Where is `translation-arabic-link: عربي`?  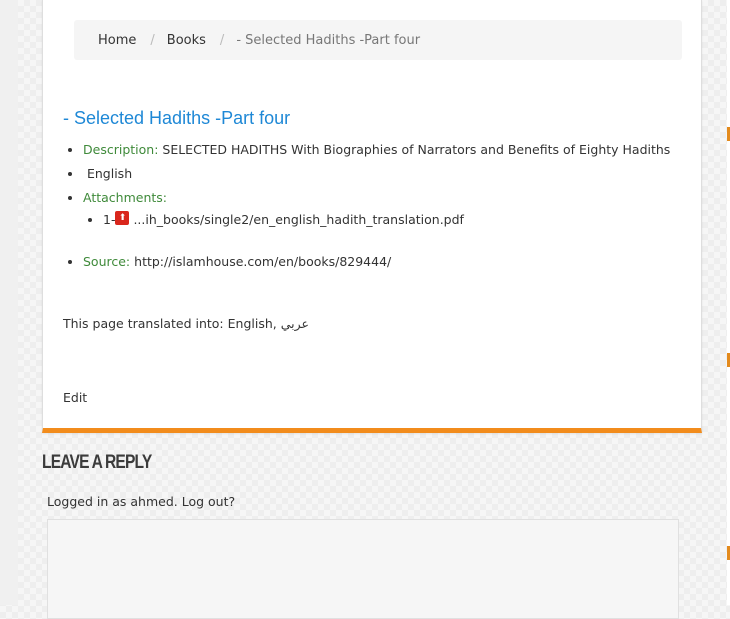 translation-arabic-link: عربي is located at coordinates (295, 323).